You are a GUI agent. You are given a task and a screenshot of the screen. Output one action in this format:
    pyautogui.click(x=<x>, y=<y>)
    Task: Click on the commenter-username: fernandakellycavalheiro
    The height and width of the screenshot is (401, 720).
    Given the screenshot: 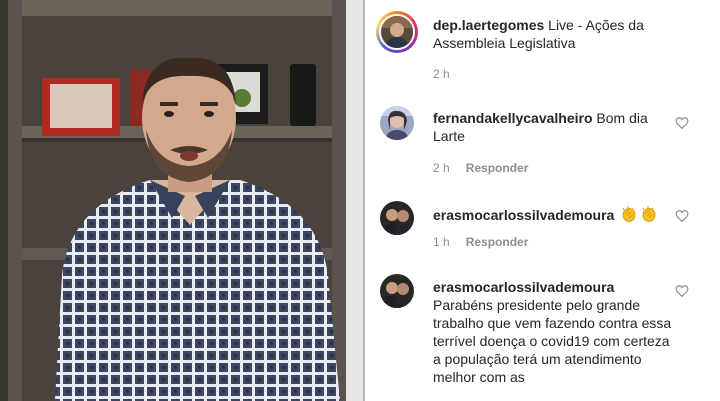 What is the action you would take?
    pyautogui.click(x=513, y=118)
    